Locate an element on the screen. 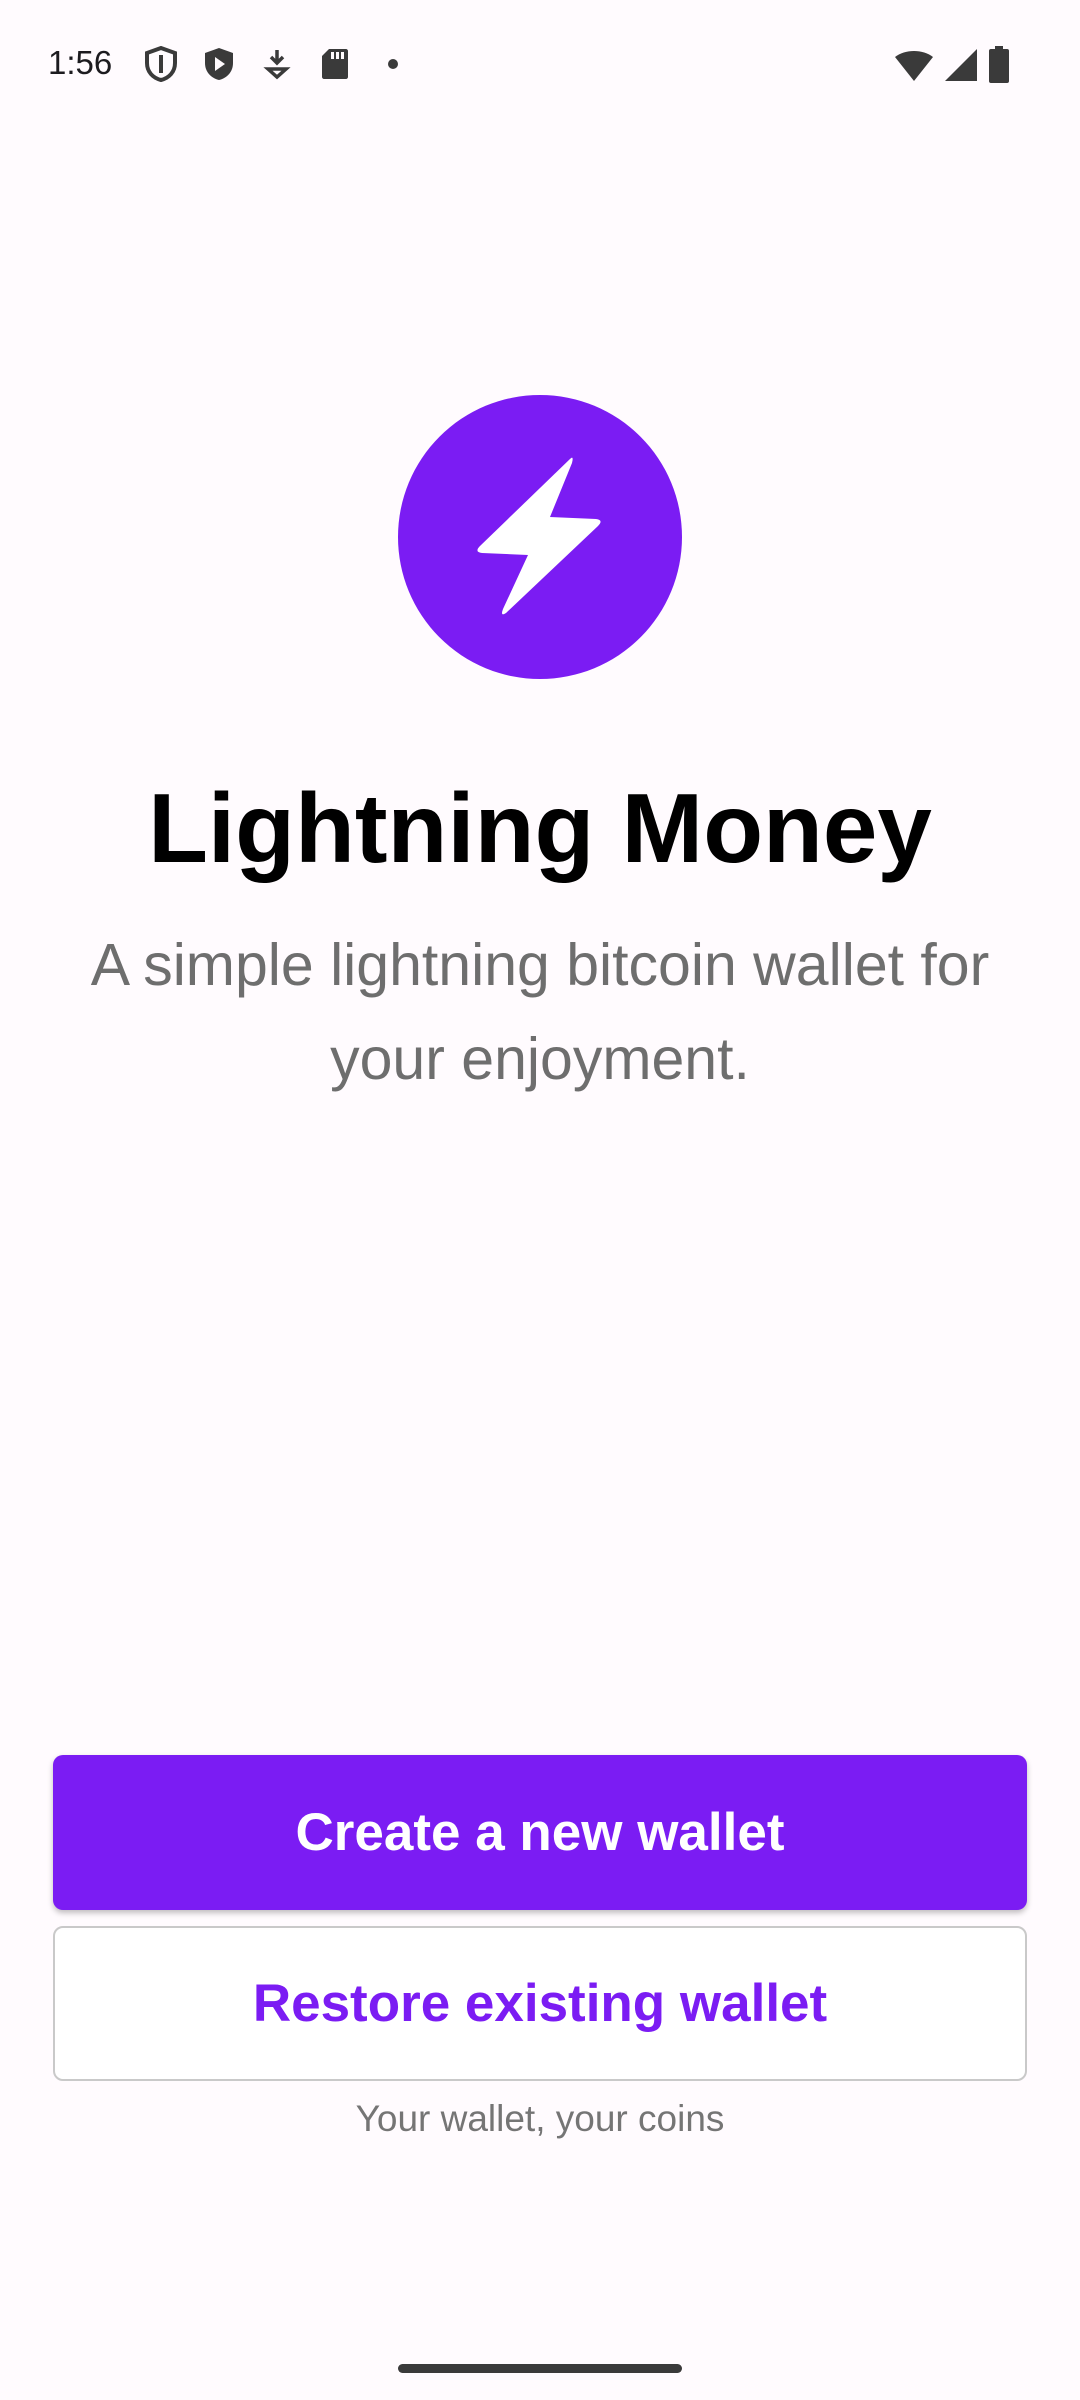 The image size is (1080, 2400). app-logo is located at coordinates (540, 537).